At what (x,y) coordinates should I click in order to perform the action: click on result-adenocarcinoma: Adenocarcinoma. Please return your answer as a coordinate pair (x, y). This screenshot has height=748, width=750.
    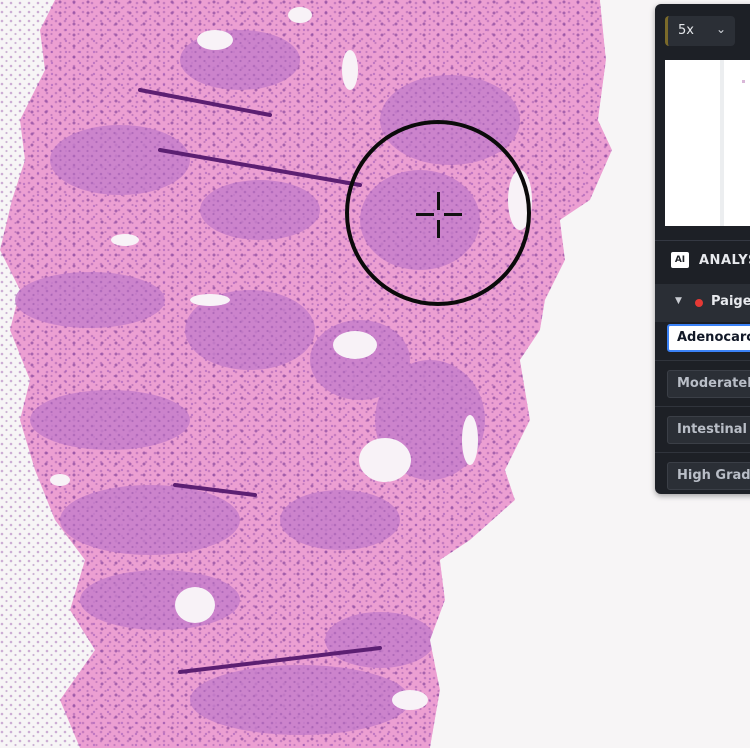
    Looking at the image, I should click on (708, 338).